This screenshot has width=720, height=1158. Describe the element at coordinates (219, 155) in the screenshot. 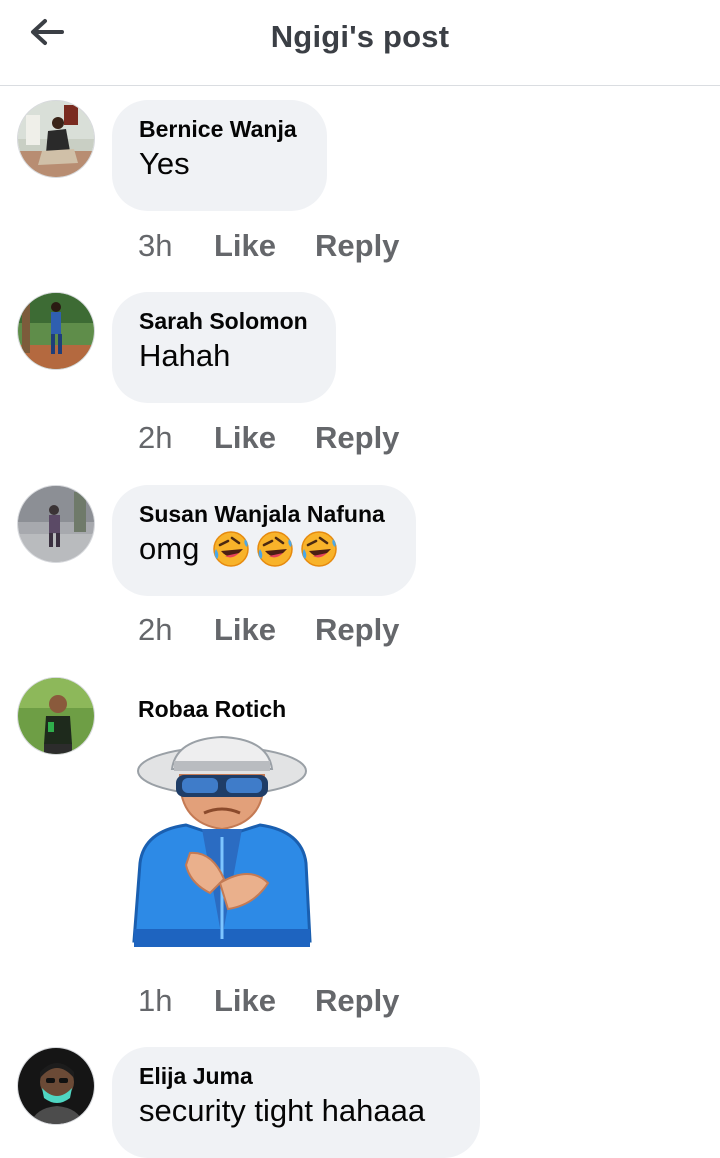

I see `comment-bubble: Bernice Wanja Yes` at that location.